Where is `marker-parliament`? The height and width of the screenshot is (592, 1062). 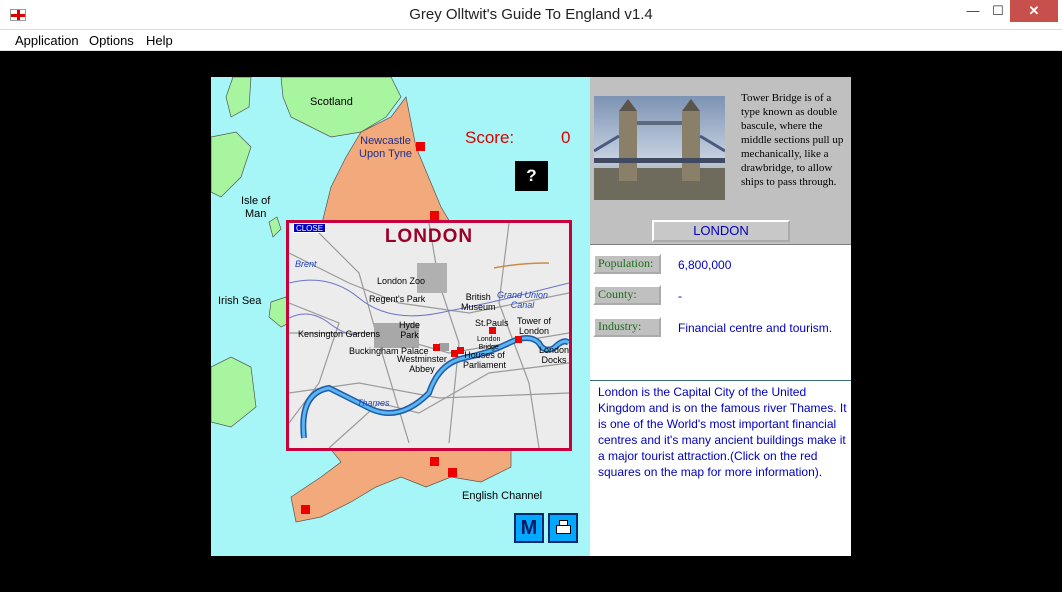
marker-parliament is located at coordinates (460, 350).